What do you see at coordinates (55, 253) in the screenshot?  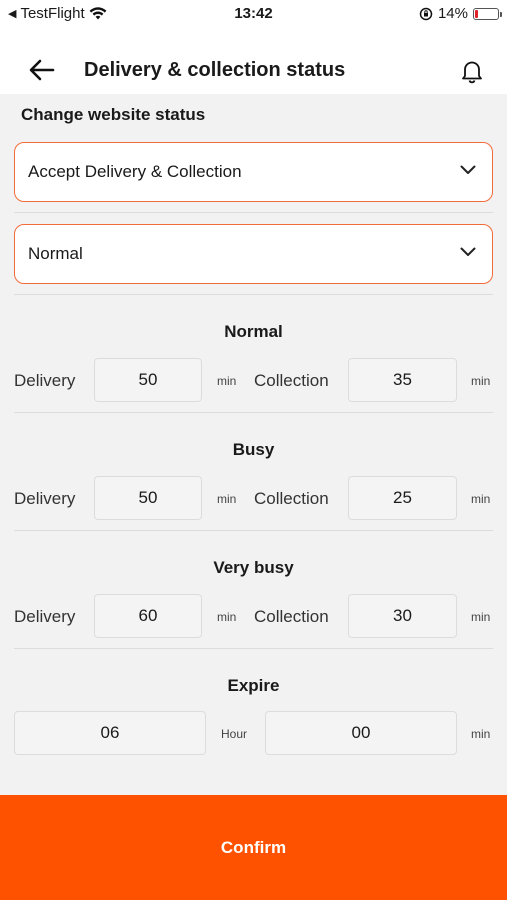 I see `busy-level-value: Normal` at bounding box center [55, 253].